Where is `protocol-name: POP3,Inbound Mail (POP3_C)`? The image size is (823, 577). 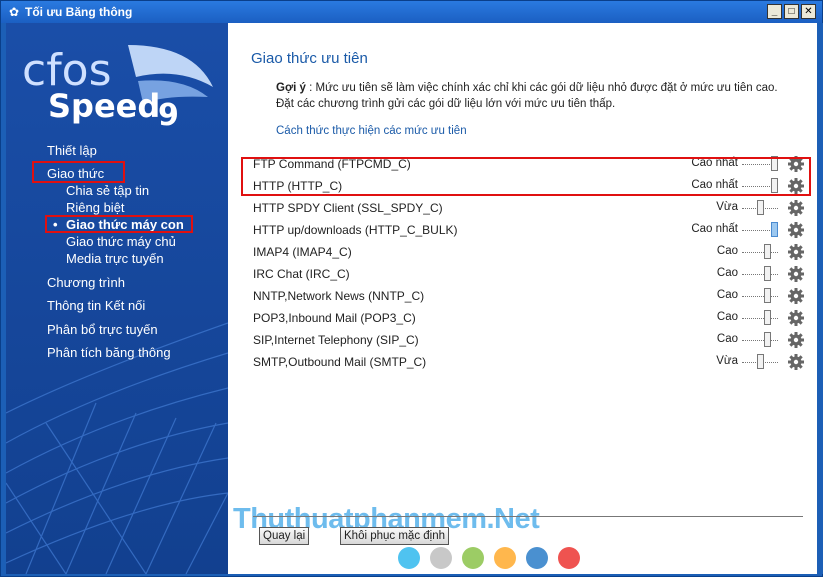
protocol-name: POP3,Inbound Mail (POP3_C) is located at coordinates (334, 318).